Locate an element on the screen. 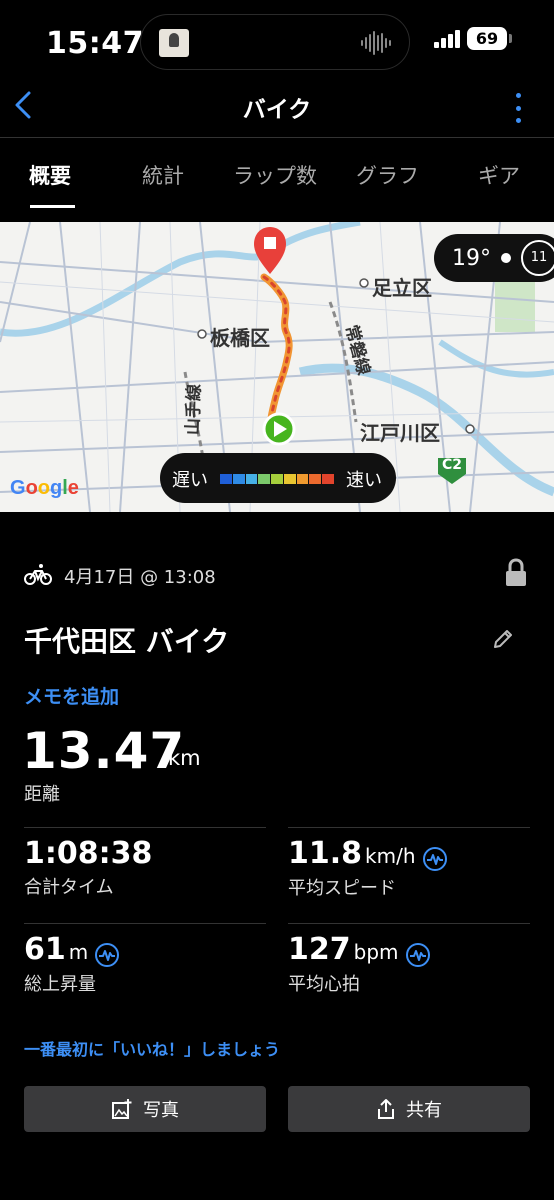  activity-title: 千代田区 バイク is located at coordinates (127, 641).